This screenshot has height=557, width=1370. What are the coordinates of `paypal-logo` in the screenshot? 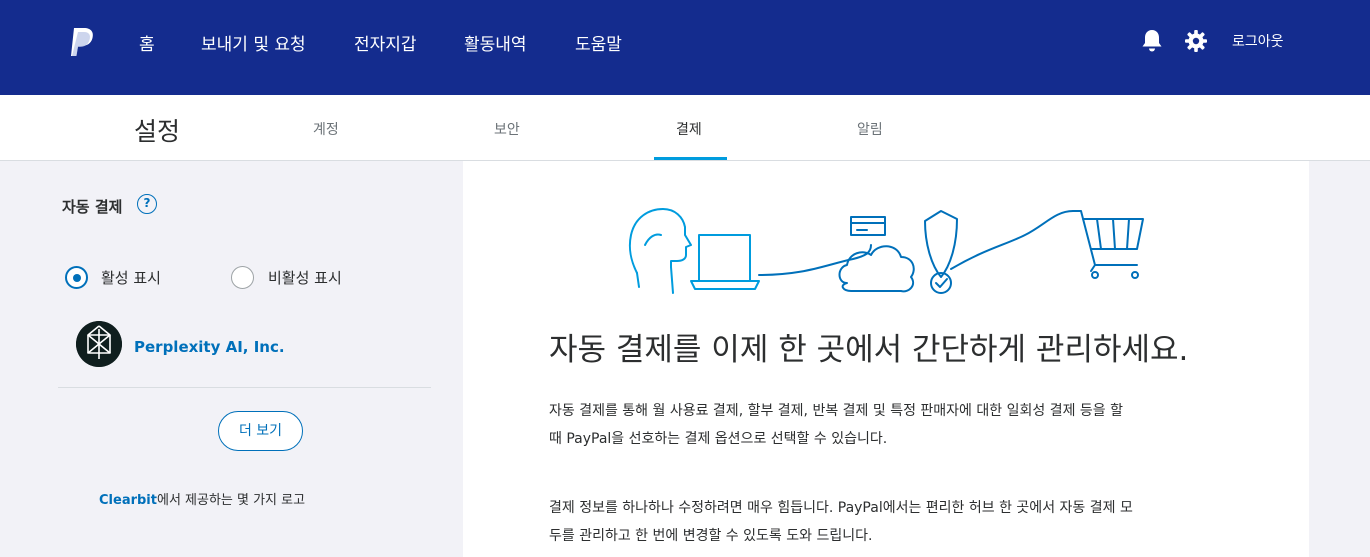 It's located at (83, 42).